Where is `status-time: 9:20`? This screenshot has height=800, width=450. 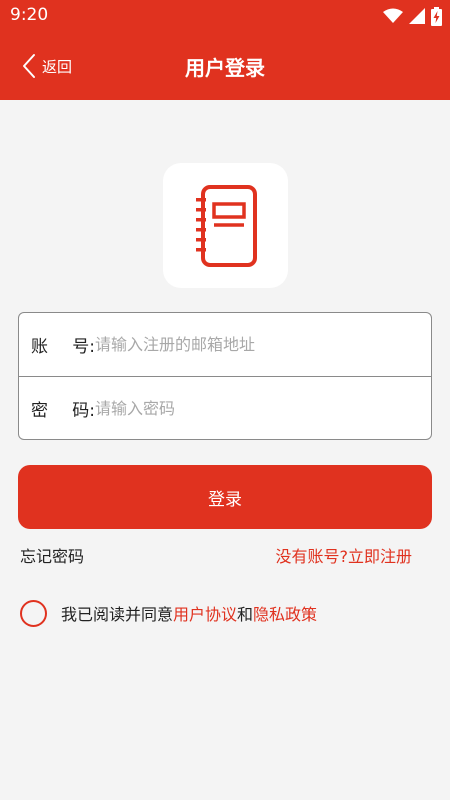
status-time: 9:20 is located at coordinates (29, 15).